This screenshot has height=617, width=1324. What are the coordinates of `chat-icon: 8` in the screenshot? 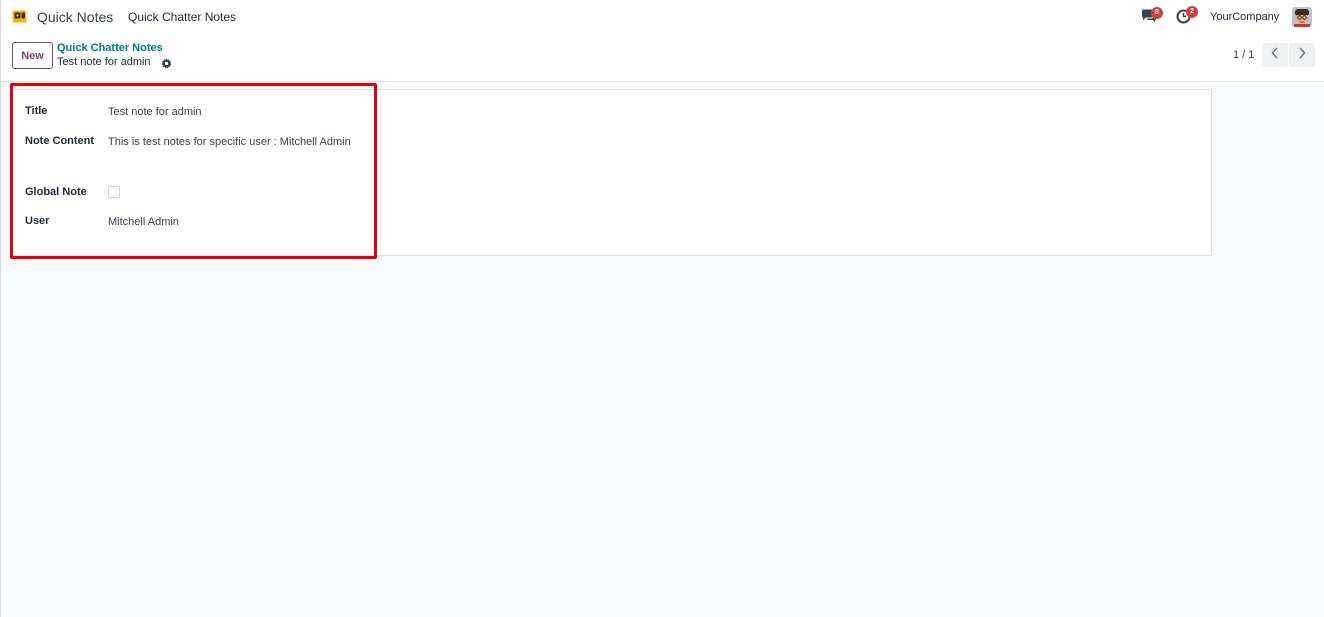 It's located at (1152, 16).